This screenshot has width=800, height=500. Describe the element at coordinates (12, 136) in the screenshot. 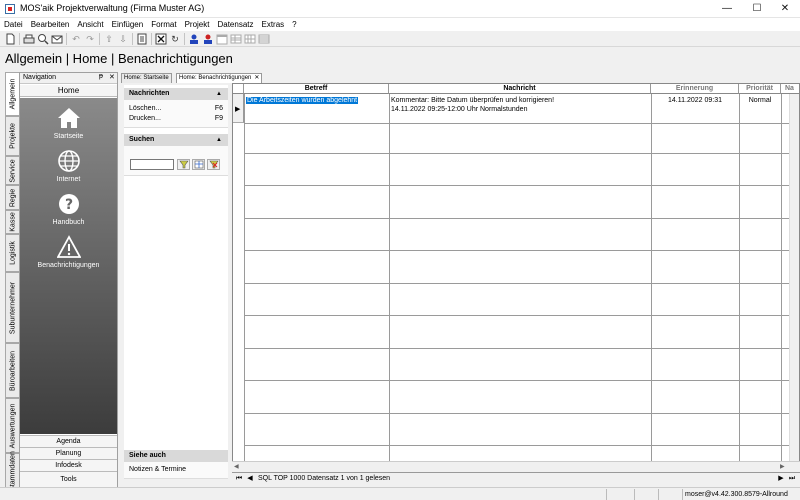

I see `side-tab-projekte: Projekte` at that location.